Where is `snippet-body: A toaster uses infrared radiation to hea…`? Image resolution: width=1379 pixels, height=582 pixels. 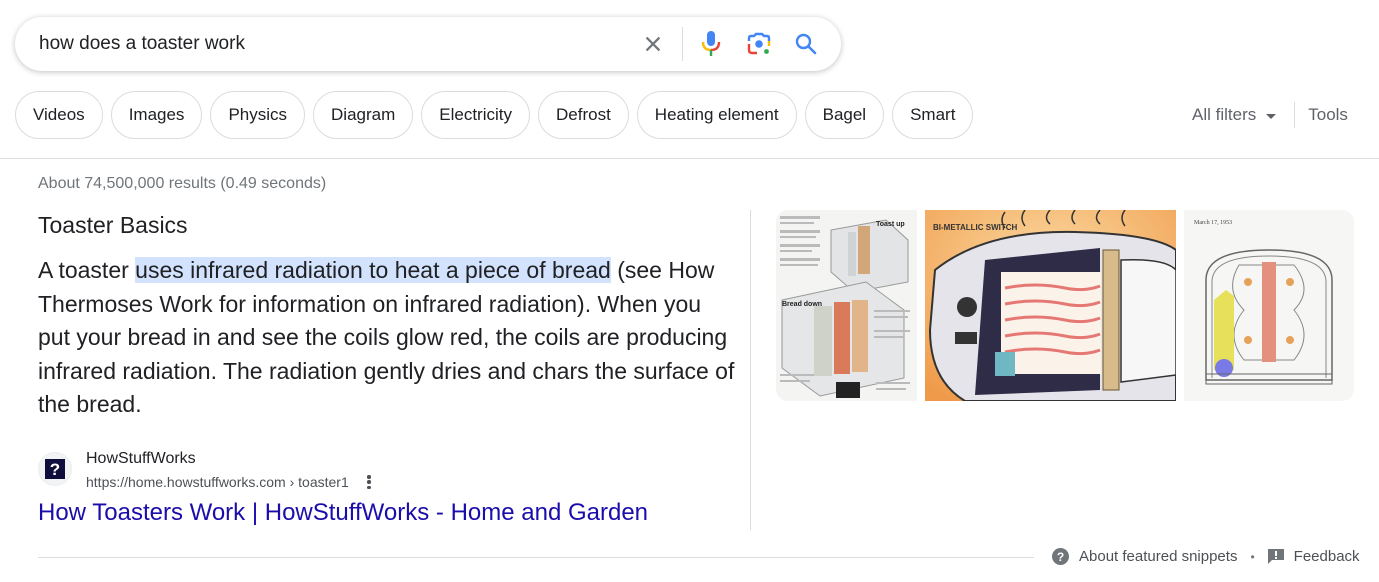 snippet-body: A toaster uses infrared radiation to hea… is located at coordinates (388, 338).